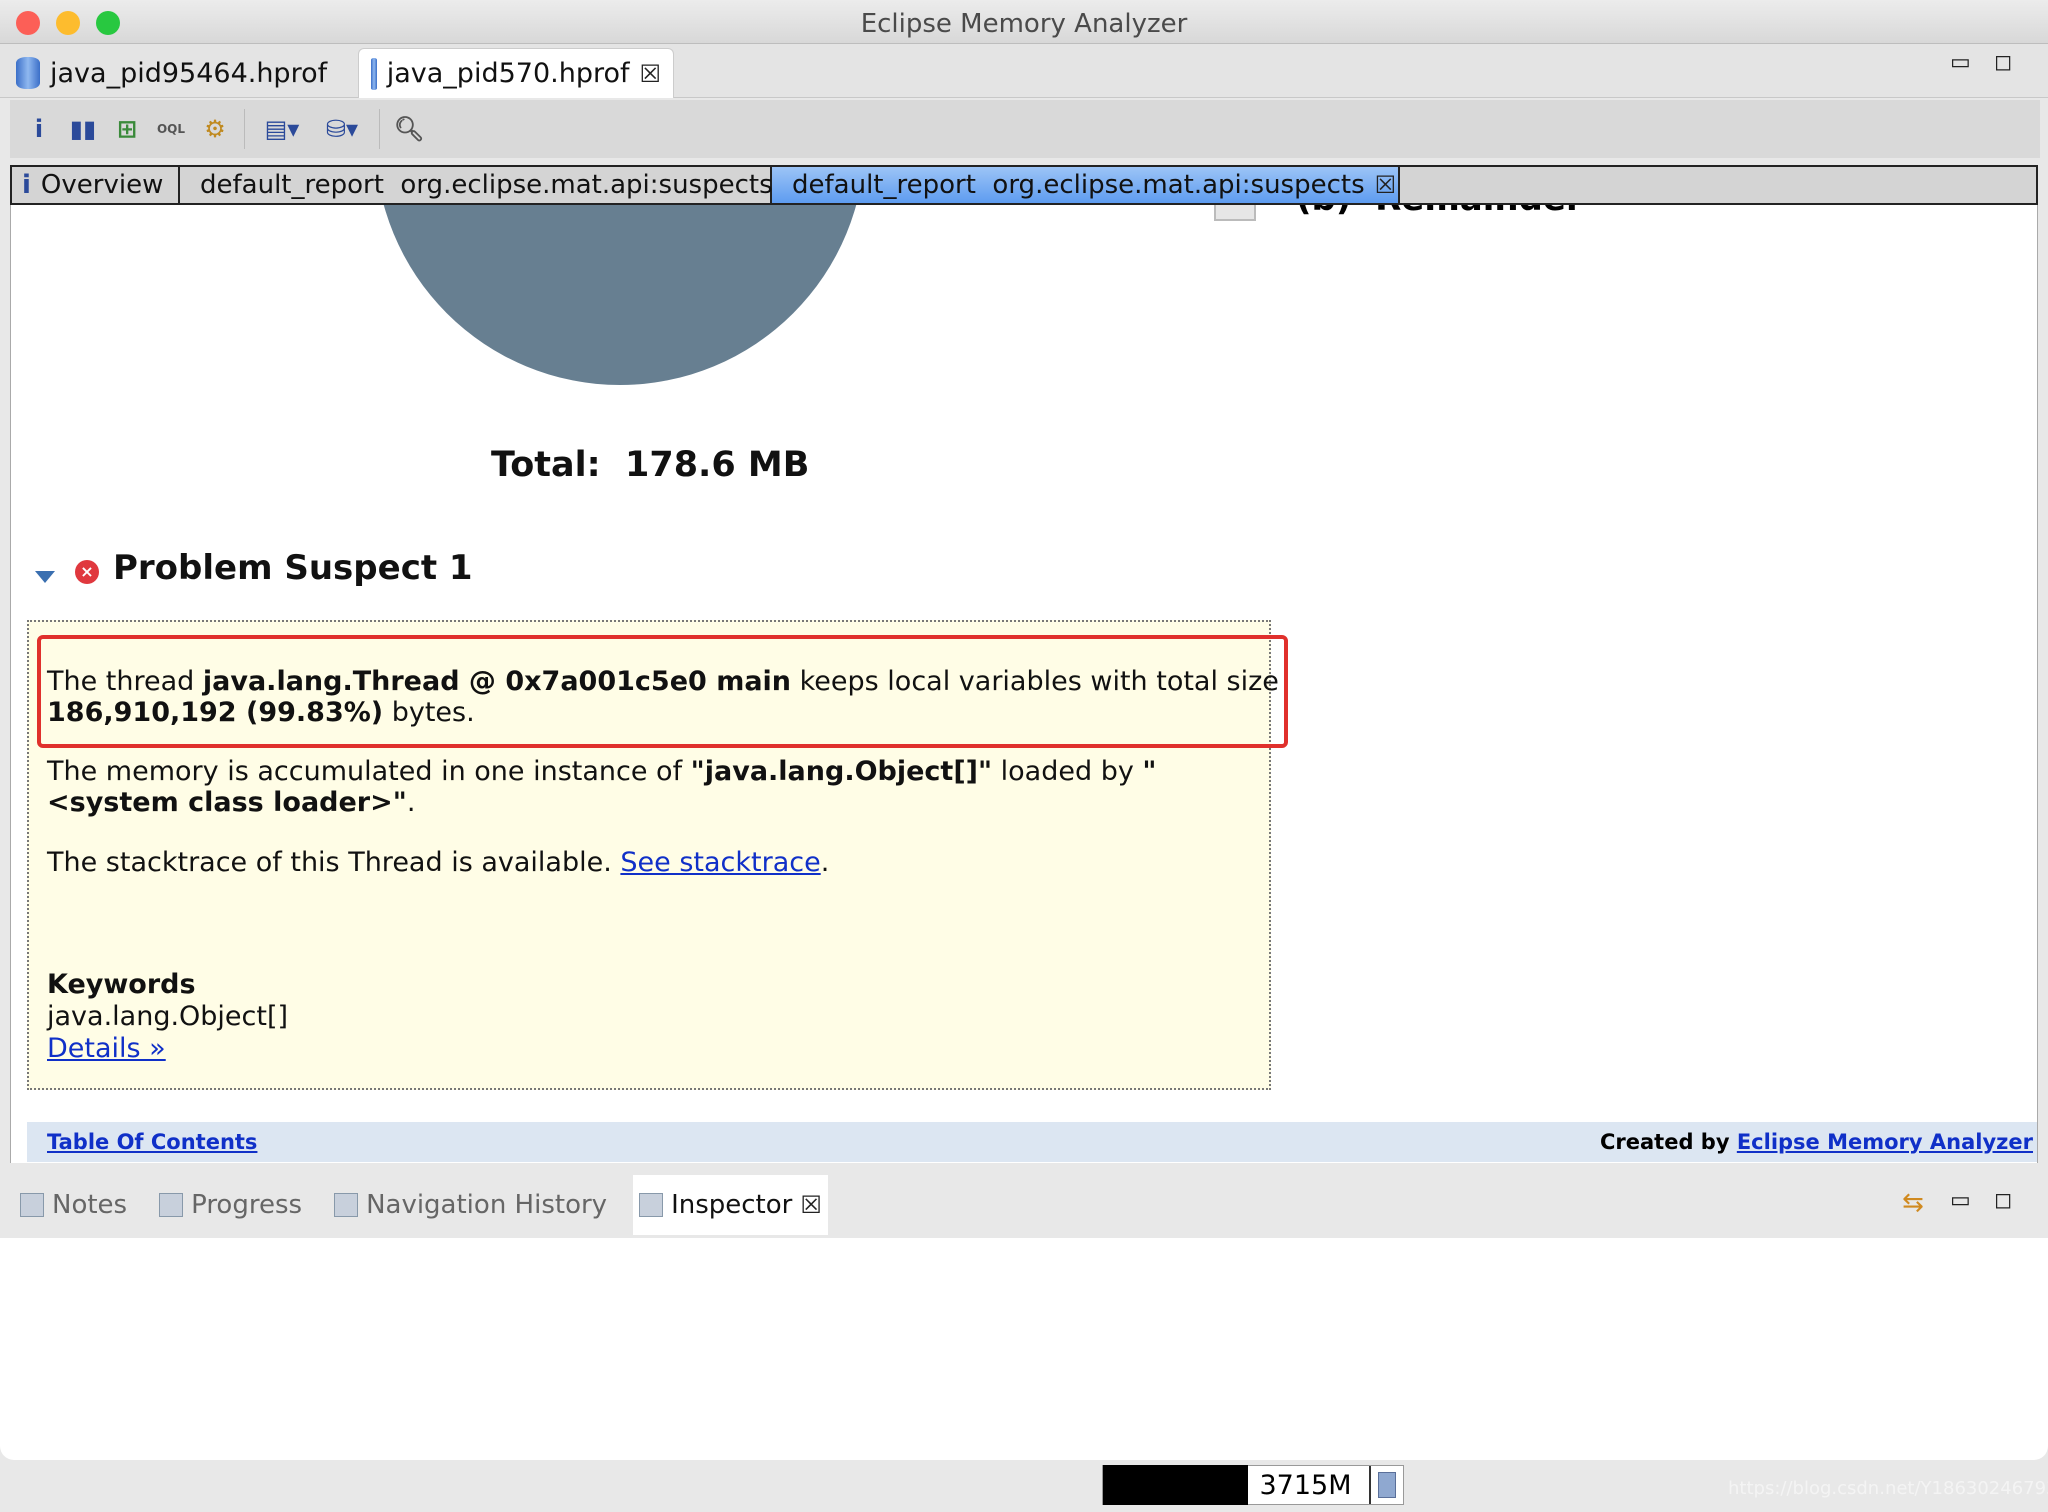 The height and width of the screenshot is (1512, 2048). I want to click on title-bar: Eclipse Memory Analyzer, so click(1024, 22).